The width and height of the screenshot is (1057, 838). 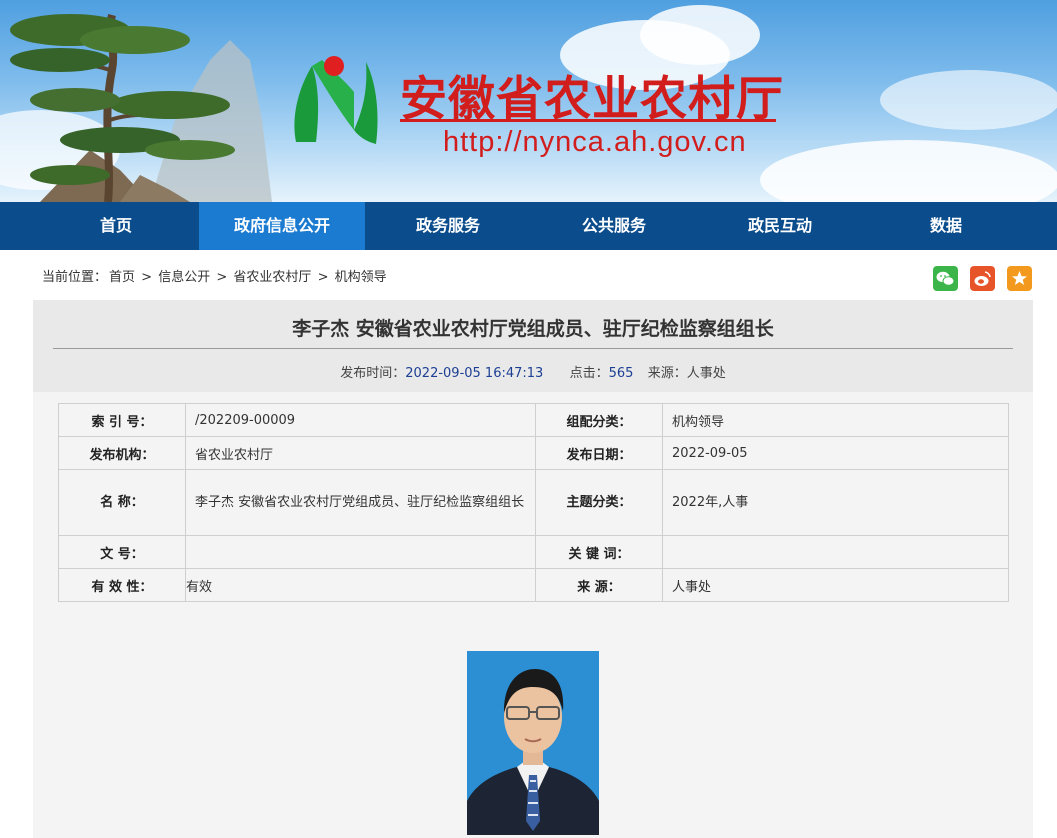 I want to click on date-value: 2022-09-05, so click(x=835, y=453).